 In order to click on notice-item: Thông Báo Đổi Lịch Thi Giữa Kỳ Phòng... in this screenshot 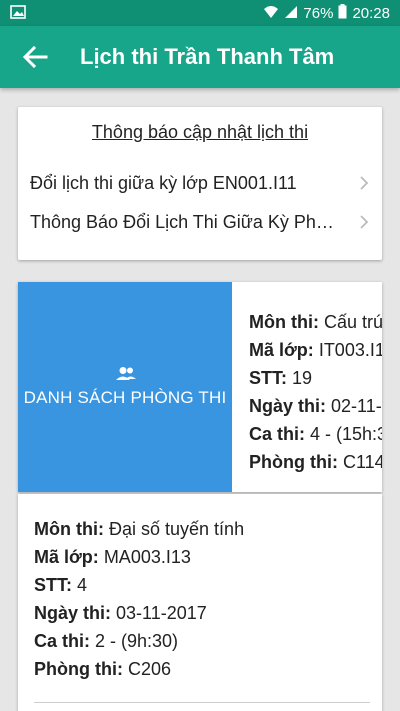, I will do `click(200, 222)`.